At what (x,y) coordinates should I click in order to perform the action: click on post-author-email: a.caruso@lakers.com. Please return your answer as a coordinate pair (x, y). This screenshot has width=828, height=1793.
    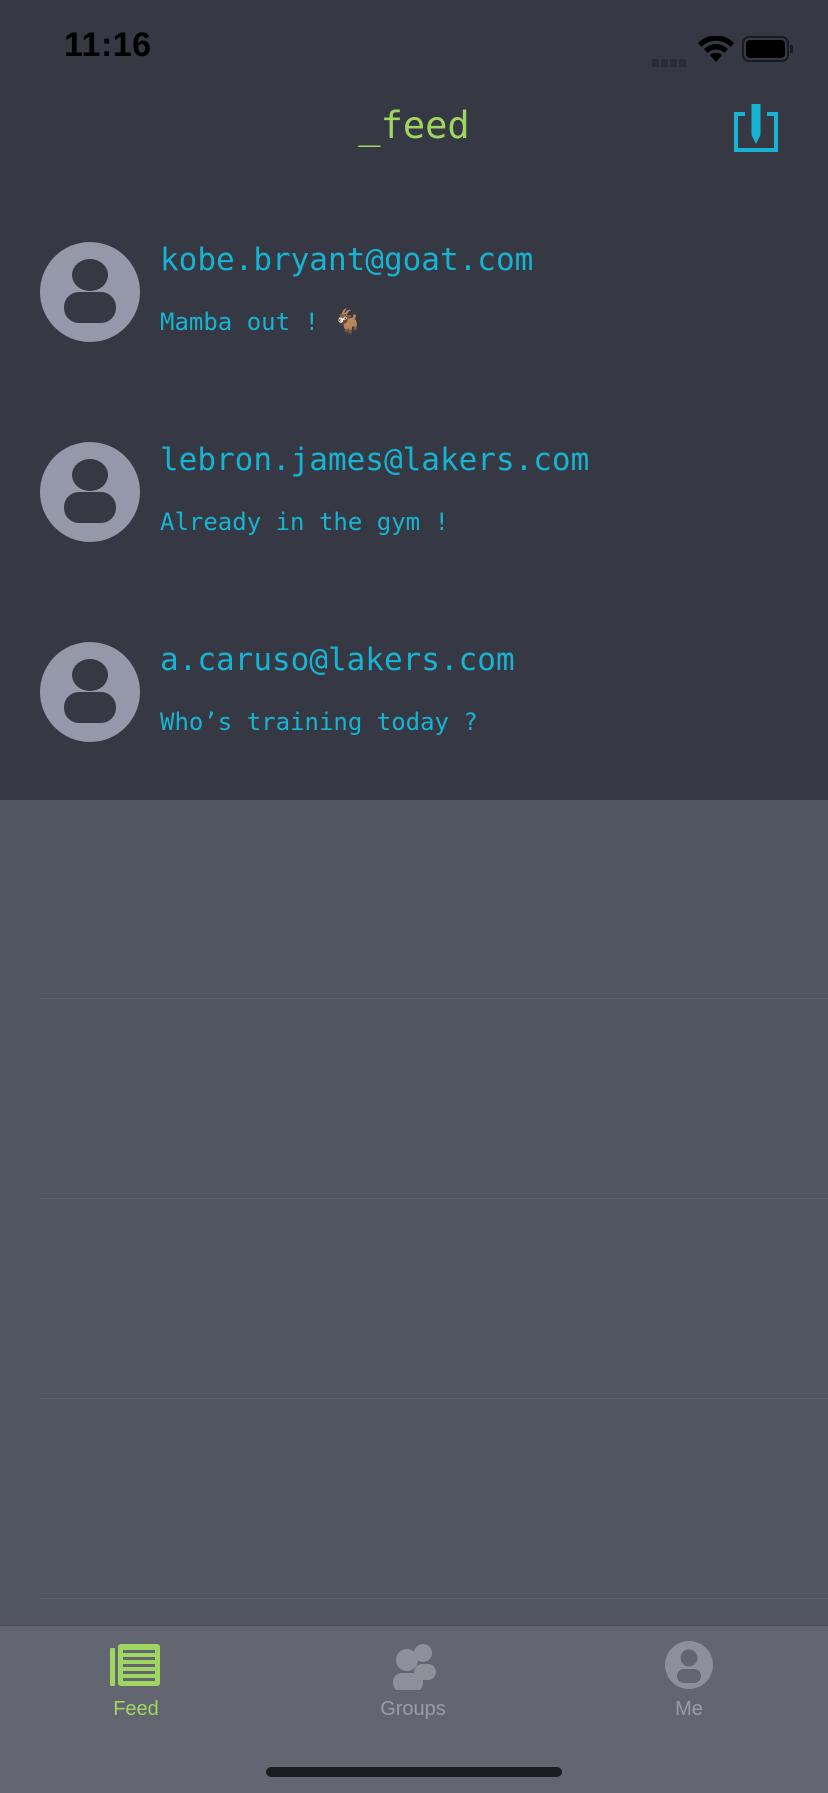
    Looking at the image, I should click on (337, 660).